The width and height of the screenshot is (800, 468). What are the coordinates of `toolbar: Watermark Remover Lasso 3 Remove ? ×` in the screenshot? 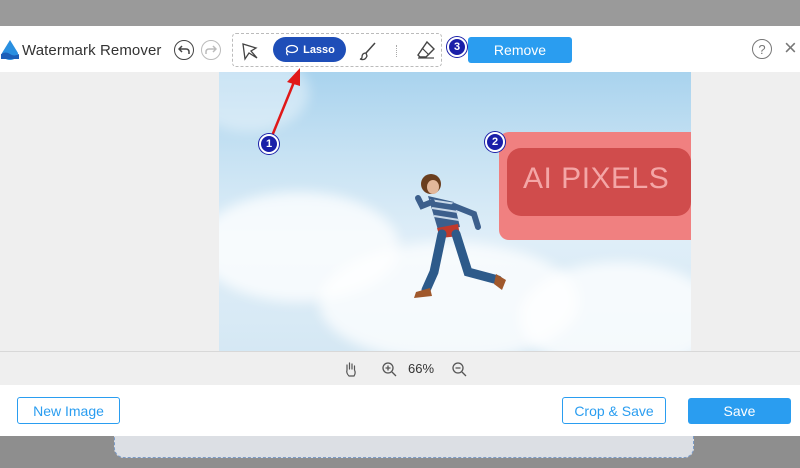 It's located at (400, 49).